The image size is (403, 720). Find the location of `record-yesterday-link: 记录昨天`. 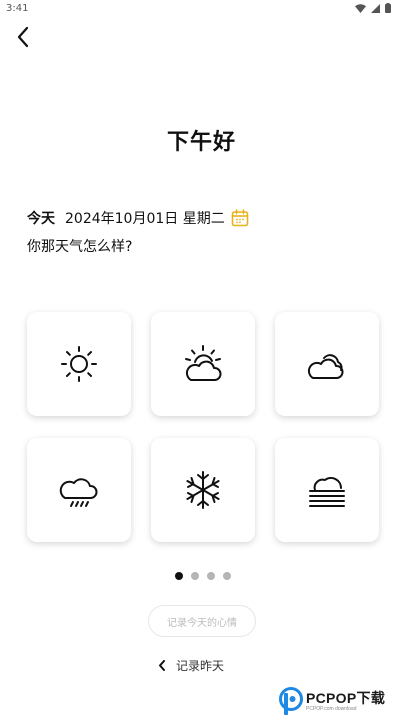

record-yesterday-link: 记录昨天 is located at coordinates (191, 665).